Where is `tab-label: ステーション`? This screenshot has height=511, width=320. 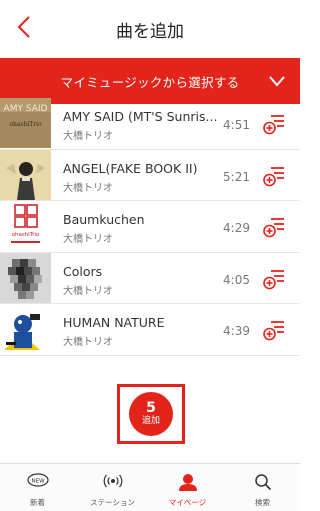 tab-label: ステーション is located at coordinates (112, 502).